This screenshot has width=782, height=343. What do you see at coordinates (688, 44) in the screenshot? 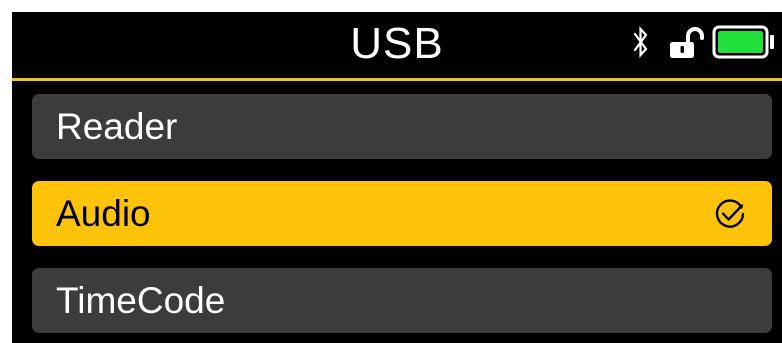
I see `unlocked-padlock-icon` at bounding box center [688, 44].